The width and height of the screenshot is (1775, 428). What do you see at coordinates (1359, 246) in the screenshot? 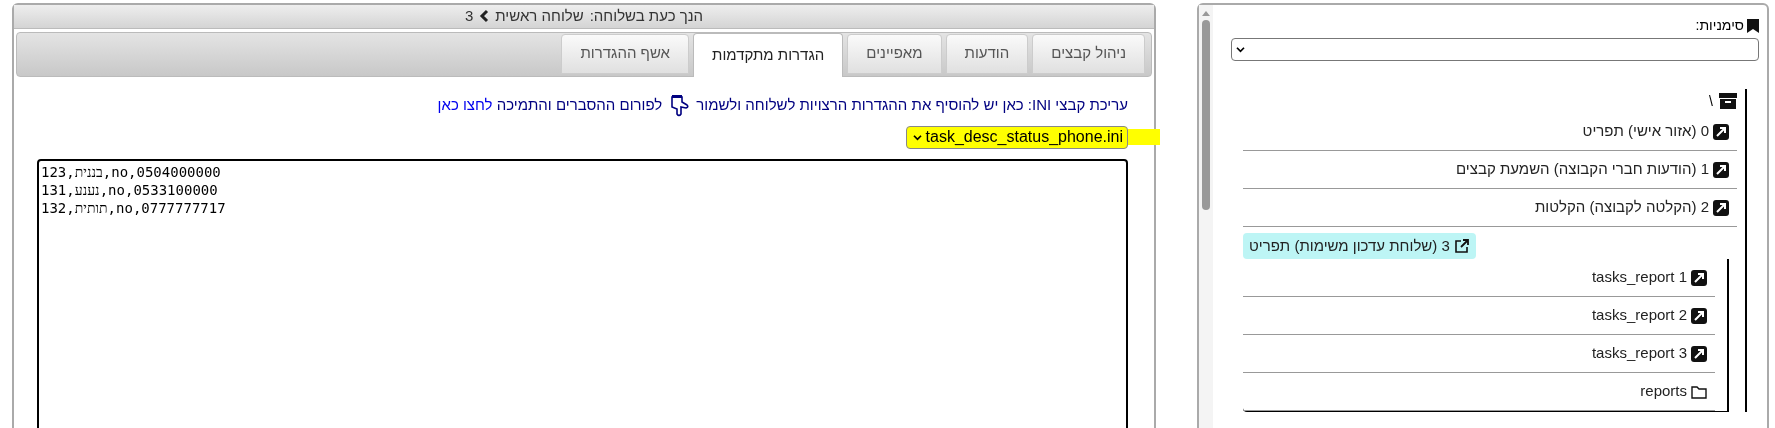
I see `tree-item: 3 (שלוחת עדכון משימות) תפריט` at bounding box center [1359, 246].